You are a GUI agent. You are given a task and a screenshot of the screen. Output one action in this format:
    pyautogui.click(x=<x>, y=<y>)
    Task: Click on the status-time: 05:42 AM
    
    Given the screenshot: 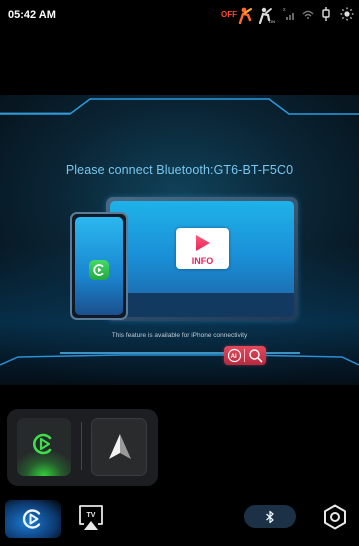 What is the action you would take?
    pyautogui.click(x=32, y=15)
    